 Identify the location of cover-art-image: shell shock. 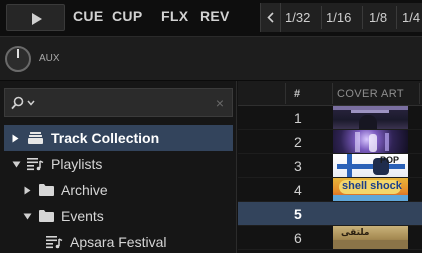
(370, 189).